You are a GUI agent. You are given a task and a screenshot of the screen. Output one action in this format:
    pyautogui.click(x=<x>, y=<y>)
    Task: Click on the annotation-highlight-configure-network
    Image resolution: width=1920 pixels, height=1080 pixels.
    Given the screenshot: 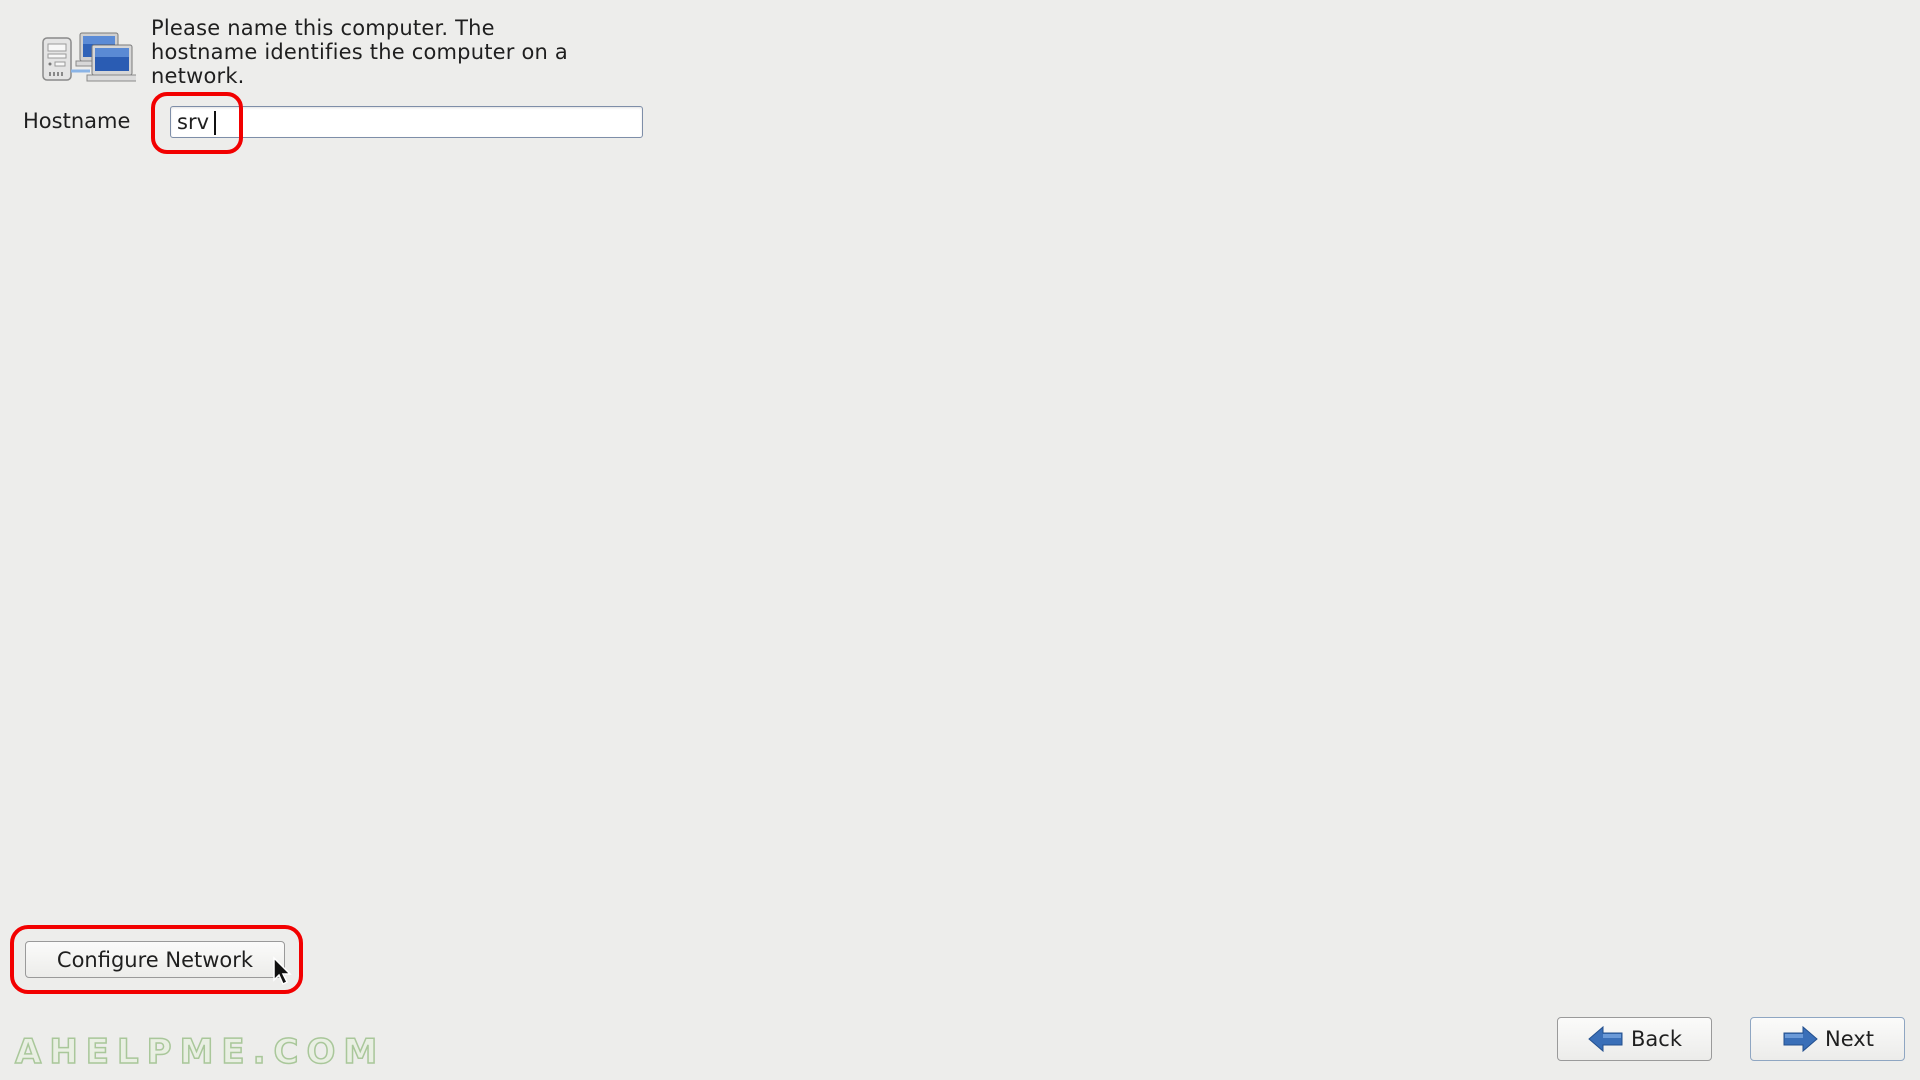 What is the action you would take?
    pyautogui.click(x=156, y=959)
    